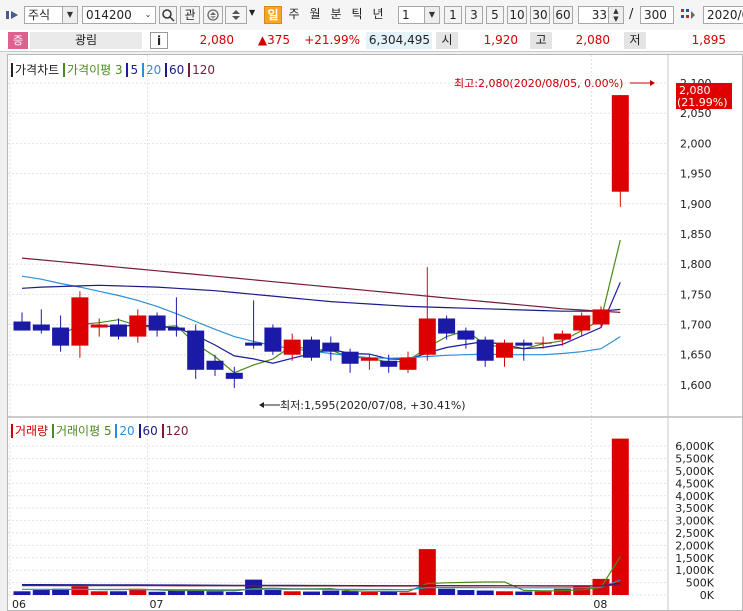 Image resolution: width=743 pixels, height=611 pixels. What do you see at coordinates (601, 15) in the screenshot?
I see `count-stepper: 33 ▲ ▼` at bounding box center [601, 15].